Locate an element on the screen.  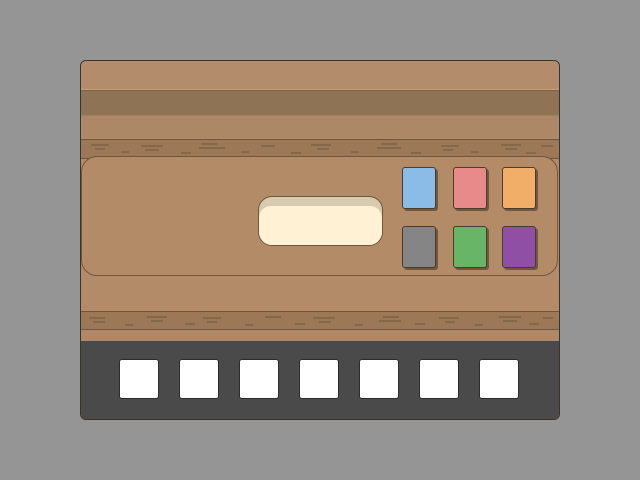
color-button-gray is located at coordinates (419, 247).